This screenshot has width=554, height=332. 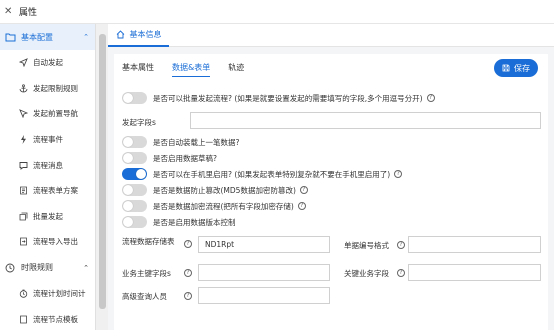 What do you see at coordinates (134, 174) in the screenshot?
I see `mobile-start-toggle` at bounding box center [134, 174].